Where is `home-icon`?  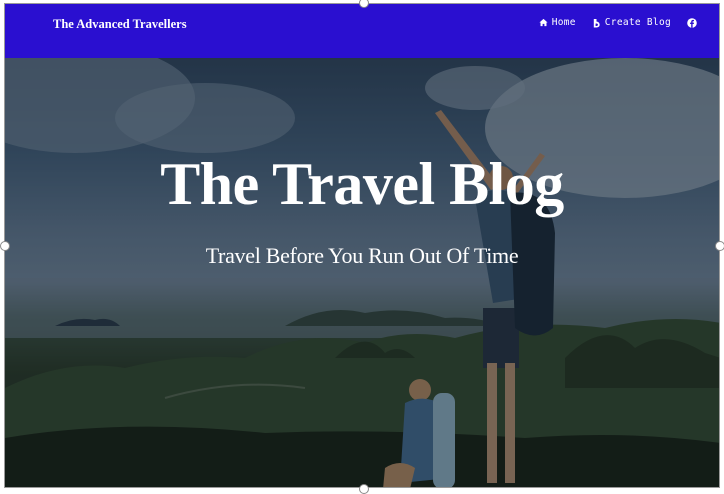
home-icon is located at coordinates (543, 22).